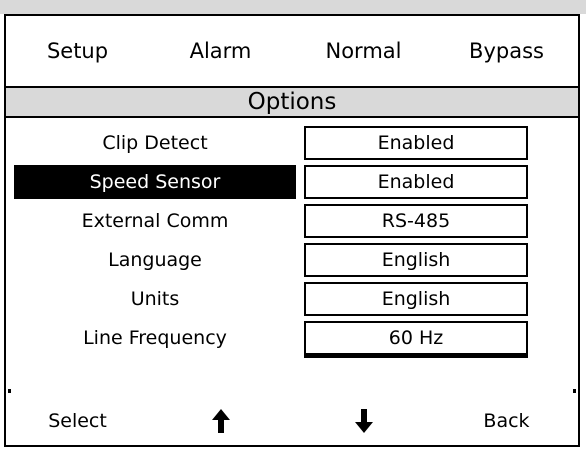 The height and width of the screenshot is (449, 586). What do you see at coordinates (155, 143) in the screenshot?
I see `option-label: Clip Detect` at bounding box center [155, 143].